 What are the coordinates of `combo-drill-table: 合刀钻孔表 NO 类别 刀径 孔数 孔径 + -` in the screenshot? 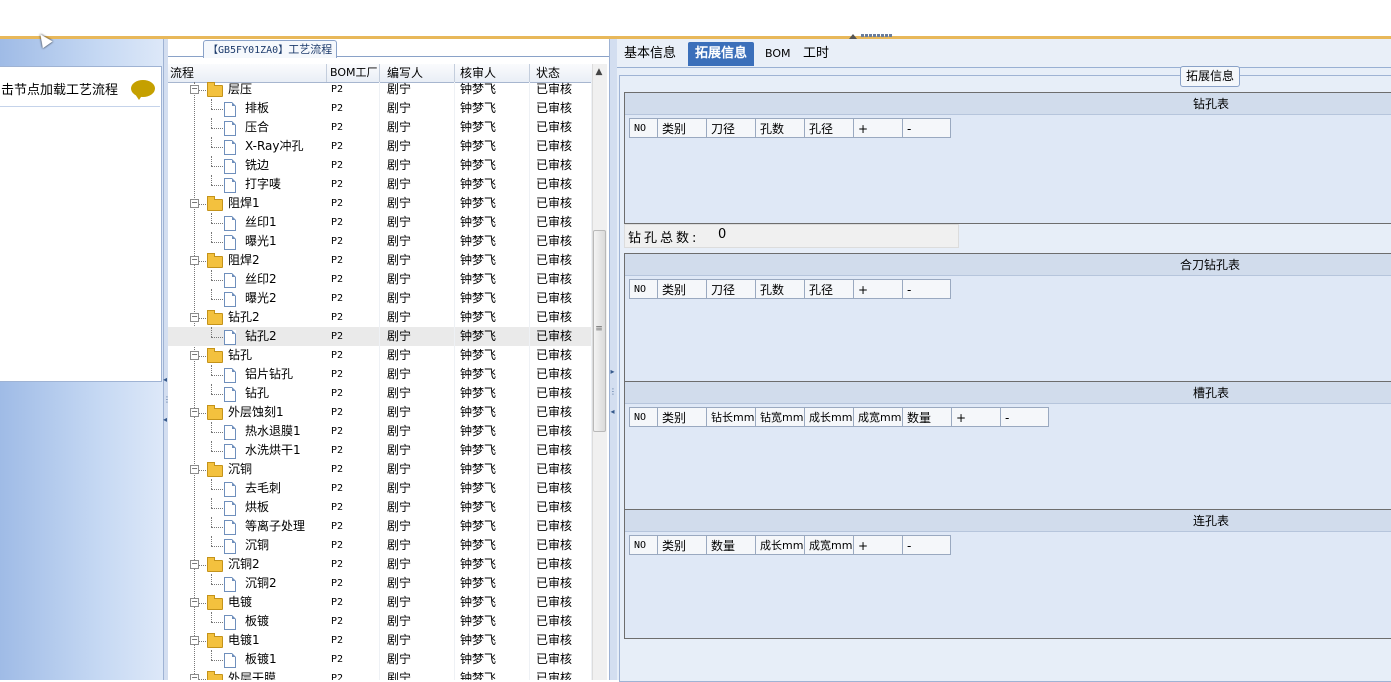 It's located at (1007, 318).